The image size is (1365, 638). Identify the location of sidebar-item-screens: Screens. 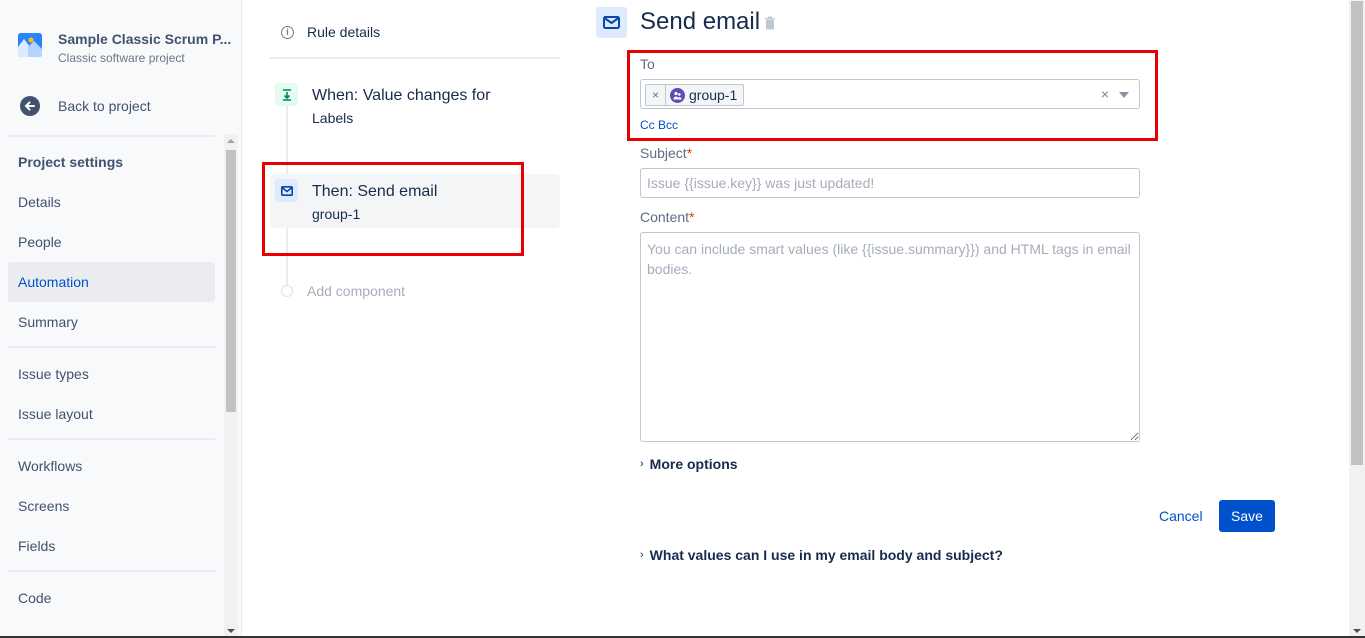
(111, 506).